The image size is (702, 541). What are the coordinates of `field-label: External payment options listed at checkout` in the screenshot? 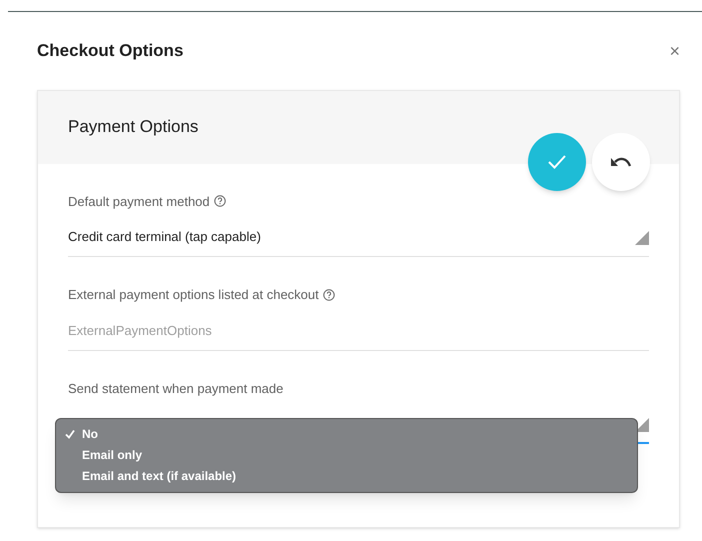 It's located at (193, 295).